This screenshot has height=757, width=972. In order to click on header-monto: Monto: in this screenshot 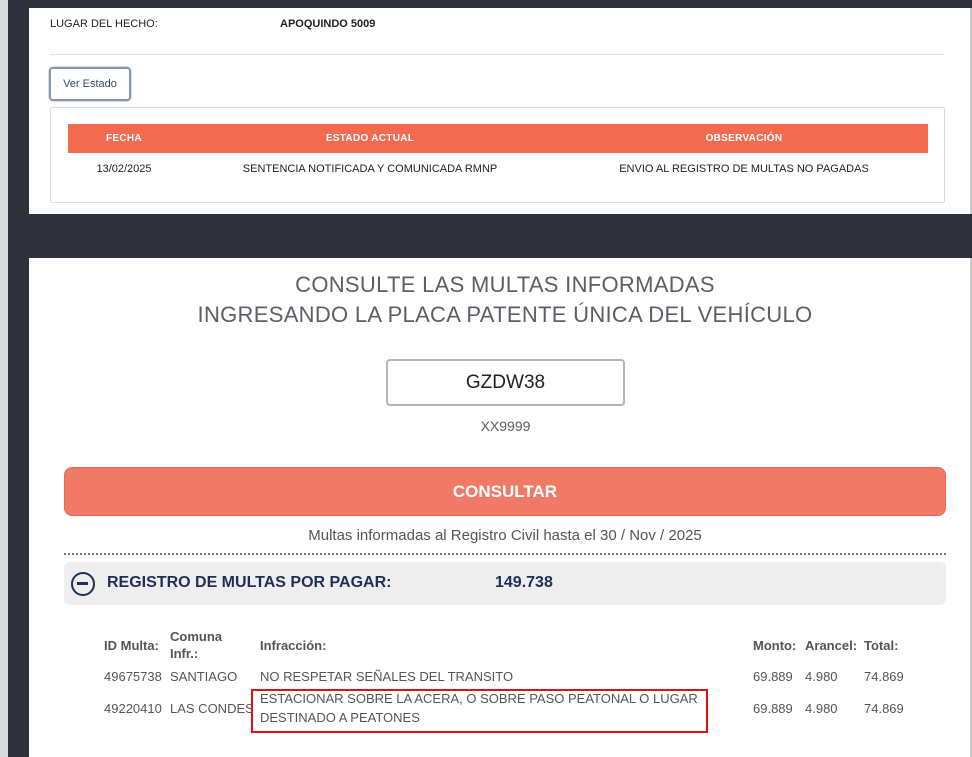, I will do `click(775, 645)`.